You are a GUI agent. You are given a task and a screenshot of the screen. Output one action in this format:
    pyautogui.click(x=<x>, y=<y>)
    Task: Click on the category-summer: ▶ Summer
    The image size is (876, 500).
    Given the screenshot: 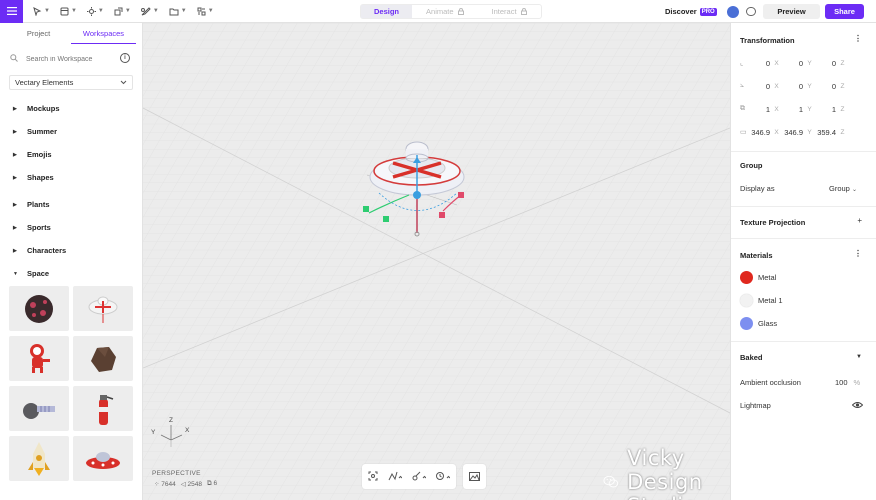 What is the action you would take?
    pyautogui.click(x=71, y=131)
    